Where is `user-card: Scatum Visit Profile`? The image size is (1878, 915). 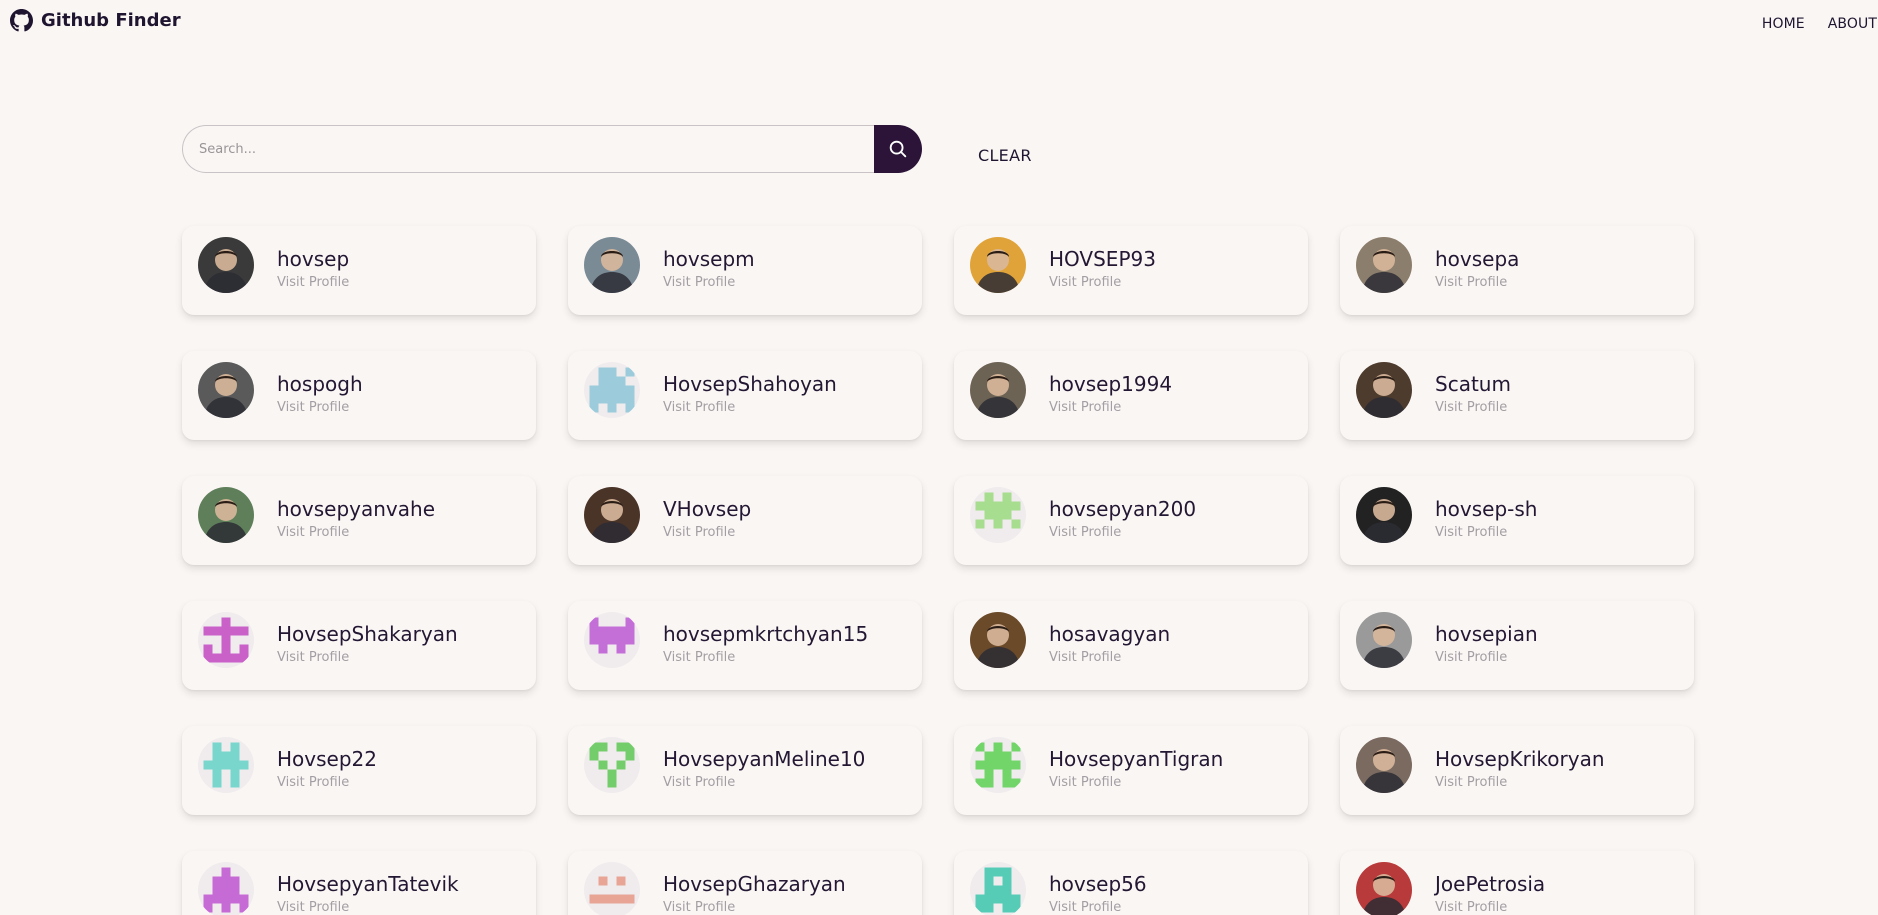
user-card: Scatum Visit Profile is located at coordinates (1517, 395).